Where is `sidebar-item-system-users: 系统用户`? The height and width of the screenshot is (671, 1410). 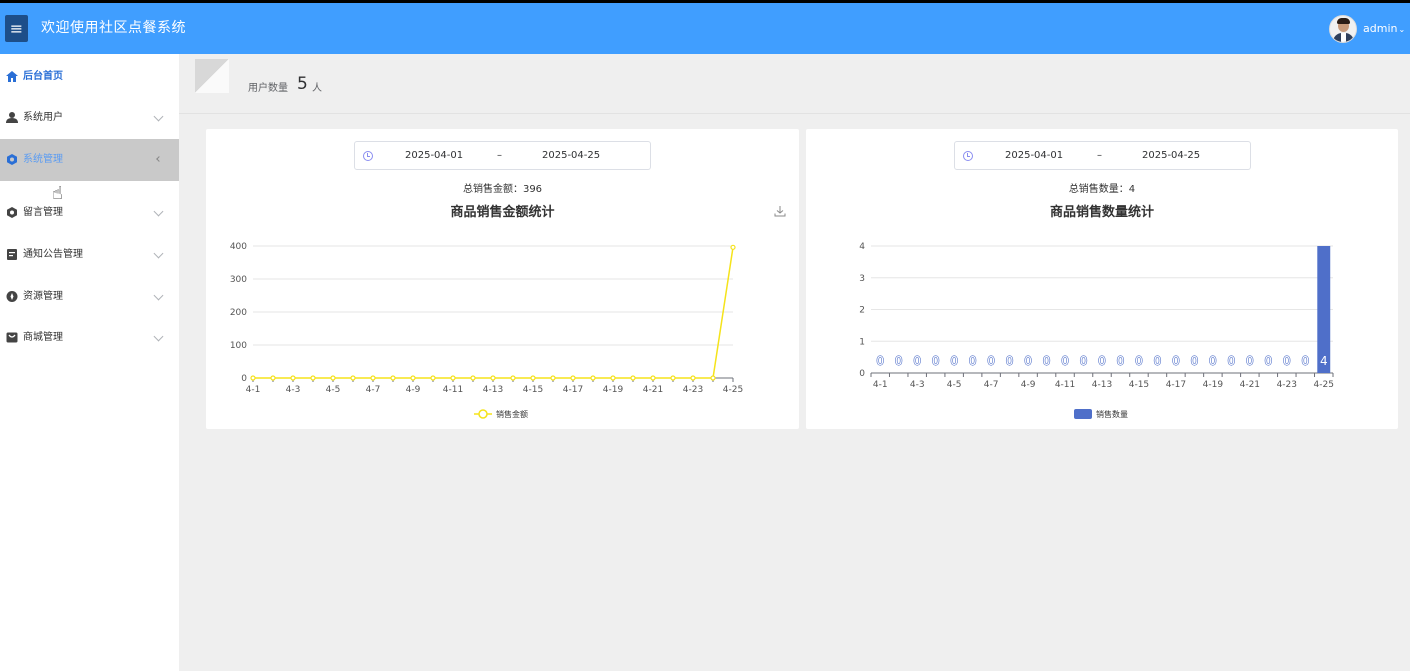
sidebar-item-system-users: 系统用户 is located at coordinates (89, 118).